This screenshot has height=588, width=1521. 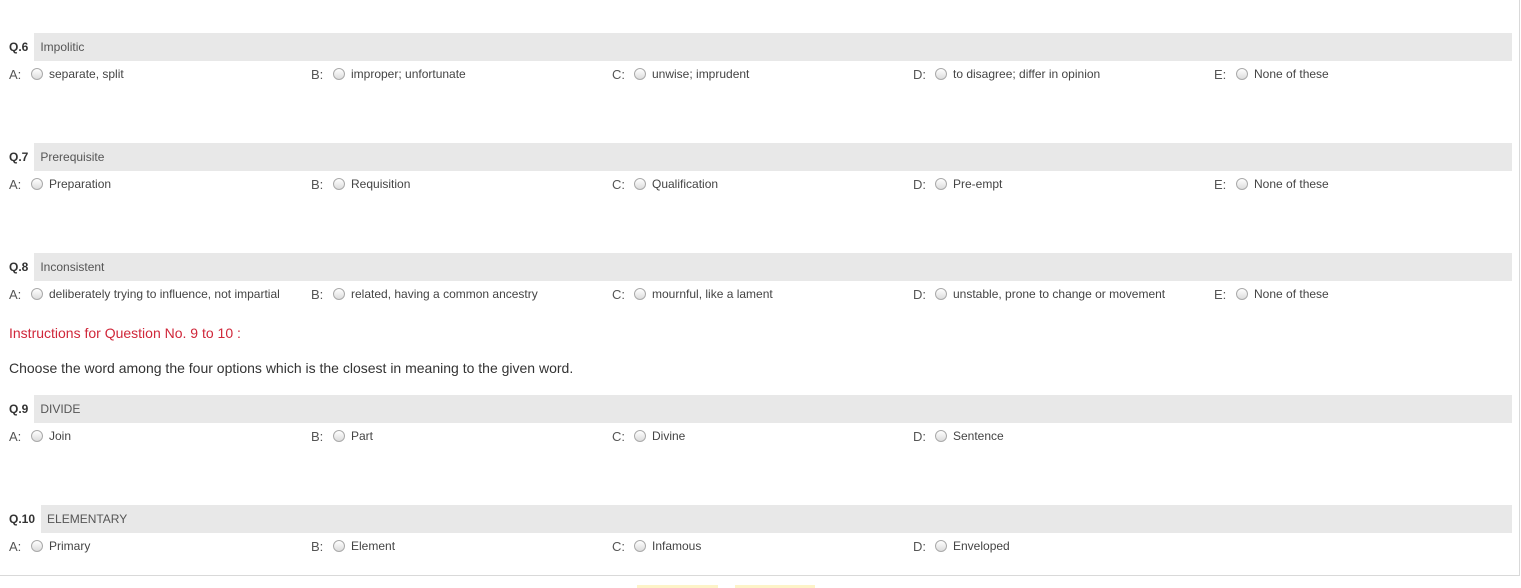 What do you see at coordinates (424, 294) in the screenshot?
I see `option-b: B: related, having a common ancestry` at bounding box center [424, 294].